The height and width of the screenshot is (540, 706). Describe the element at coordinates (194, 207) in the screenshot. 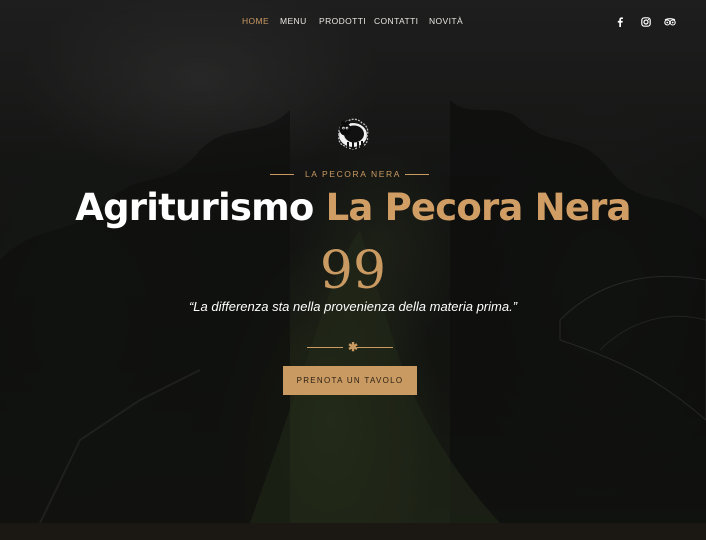

I see `title-white: Agriturismo` at that location.